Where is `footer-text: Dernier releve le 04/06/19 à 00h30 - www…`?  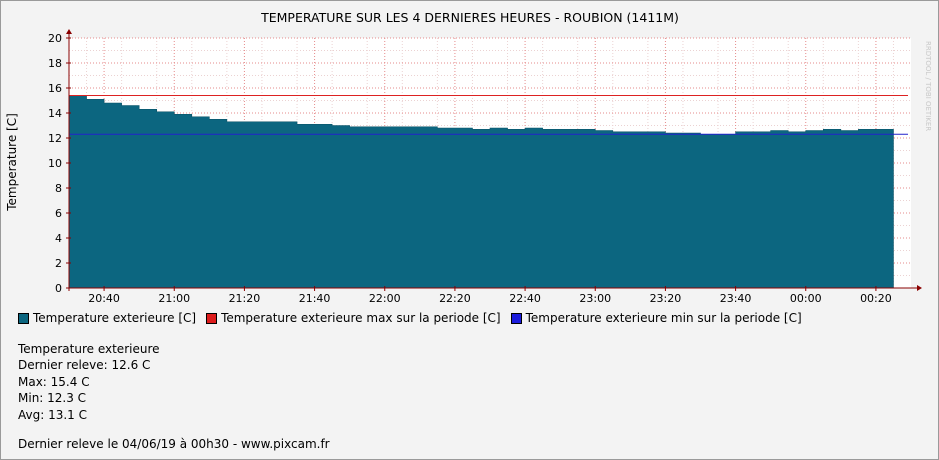
footer-text: Dernier releve le 04/06/19 à 00h30 - www… is located at coordinates (174, 444).